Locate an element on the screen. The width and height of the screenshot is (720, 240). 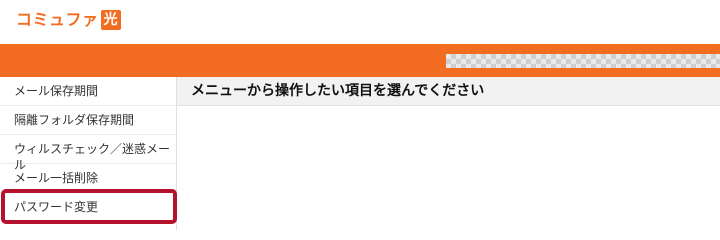
logo-text: コミュファ is located at coordinates (57, 19).